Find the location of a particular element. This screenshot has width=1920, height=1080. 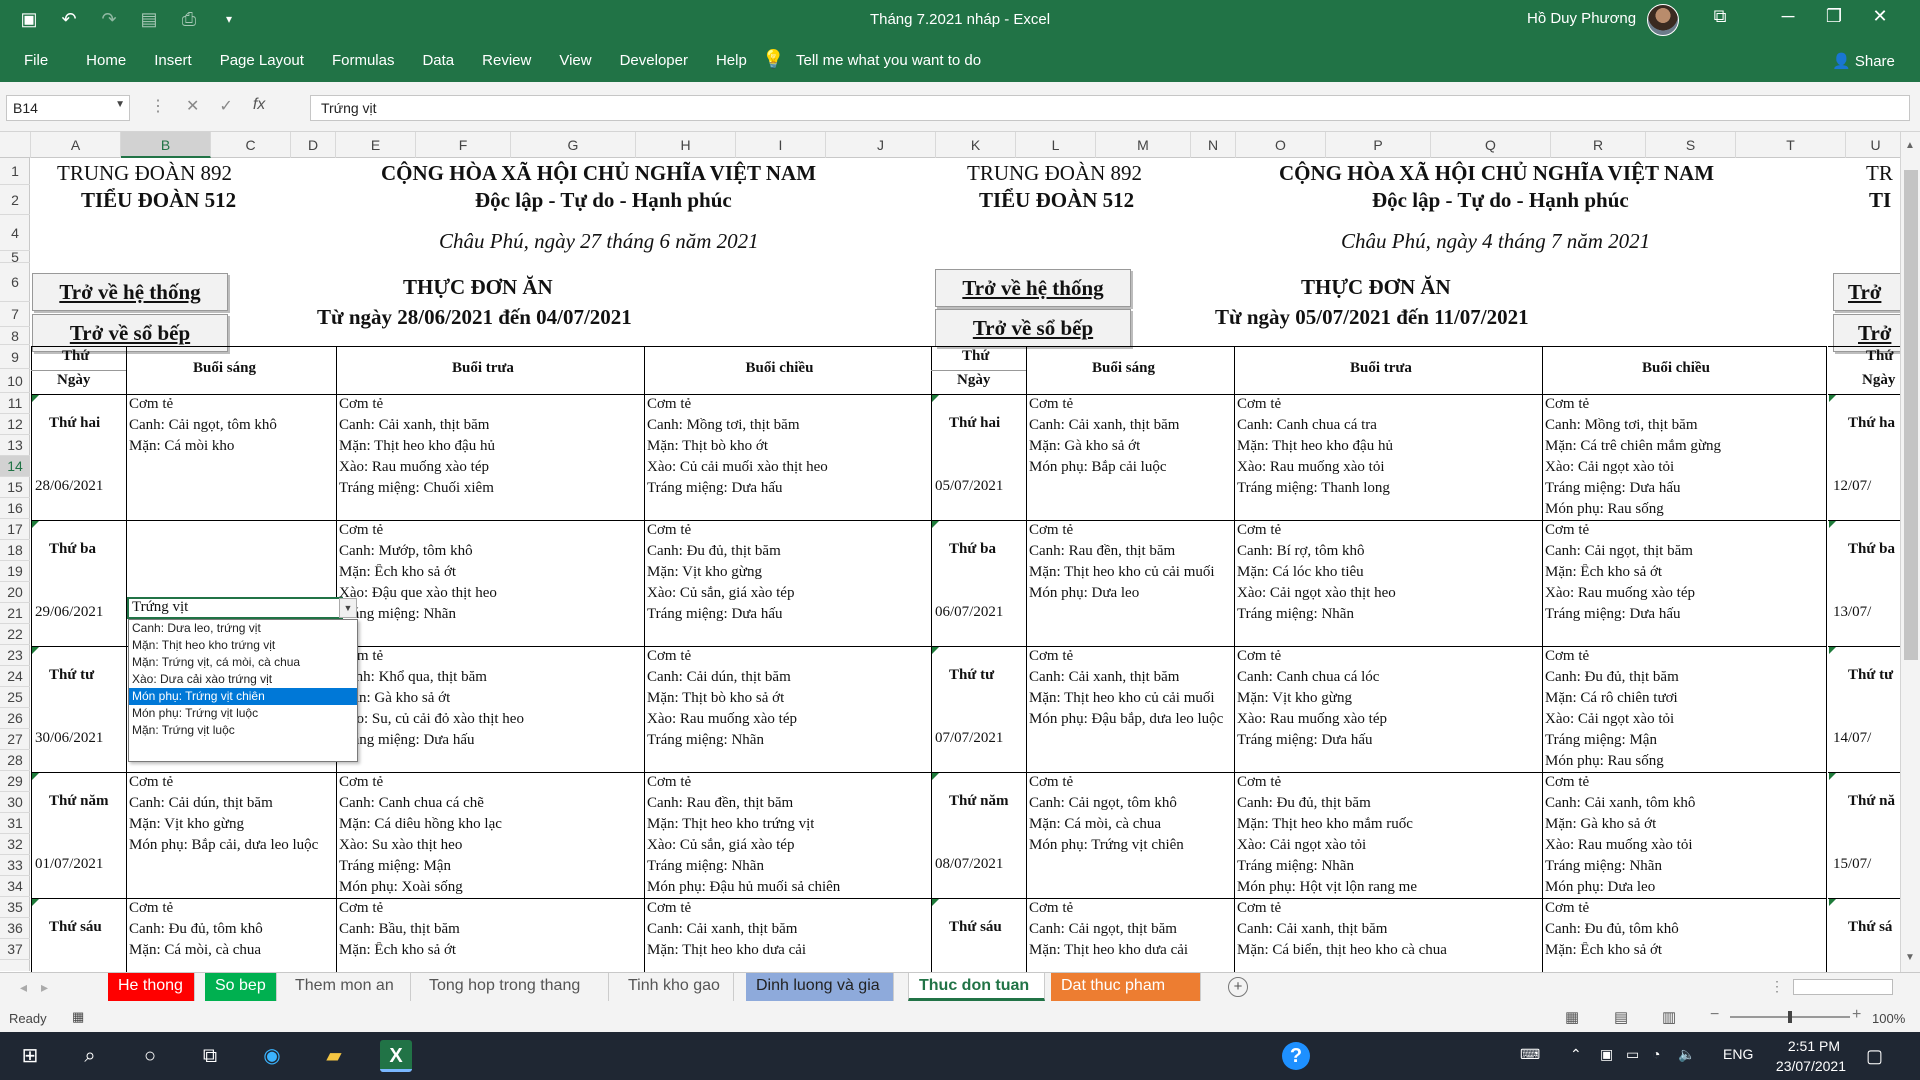

meal-line: Xào: Đậu que xào thịt heo is located at coordinates (418, 593).